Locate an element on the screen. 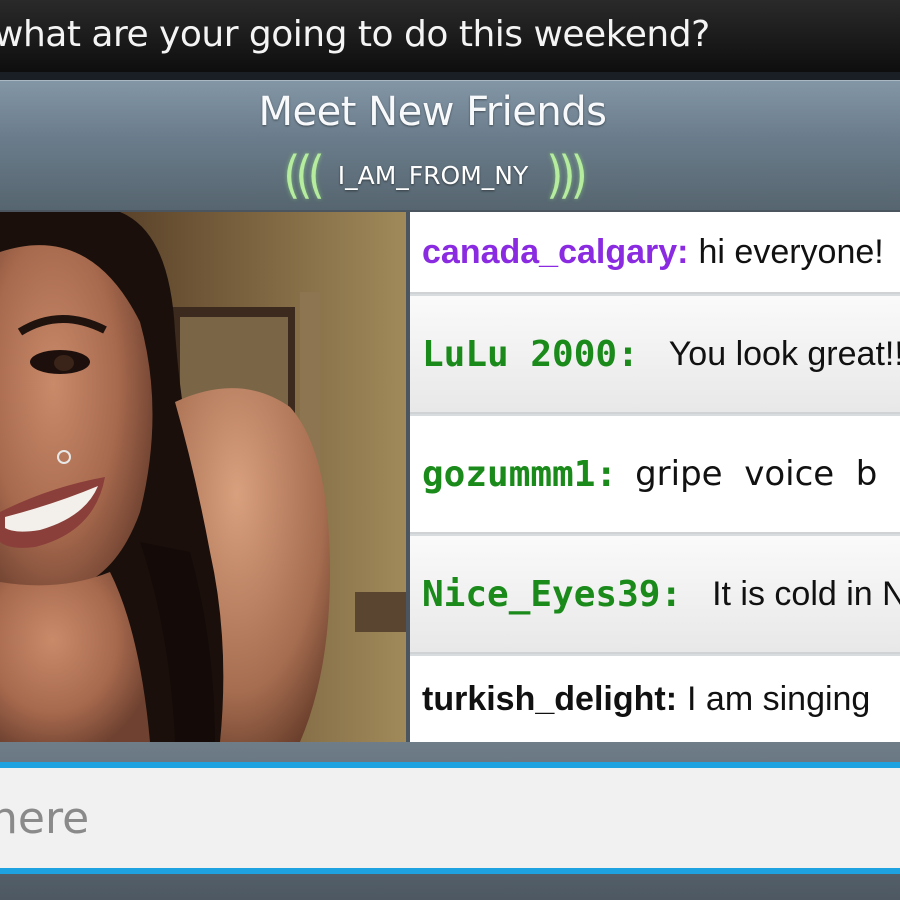  chat-message: Nice_Eyes39: It is cold in NY is located at coordinates (655, 595).